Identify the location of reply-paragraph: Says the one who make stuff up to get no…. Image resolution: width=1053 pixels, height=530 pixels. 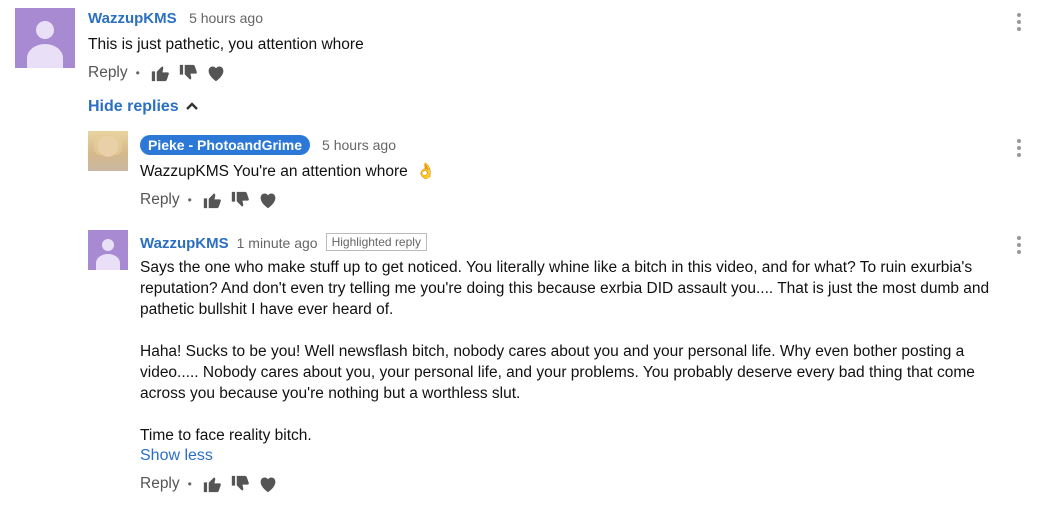
(565, 288).